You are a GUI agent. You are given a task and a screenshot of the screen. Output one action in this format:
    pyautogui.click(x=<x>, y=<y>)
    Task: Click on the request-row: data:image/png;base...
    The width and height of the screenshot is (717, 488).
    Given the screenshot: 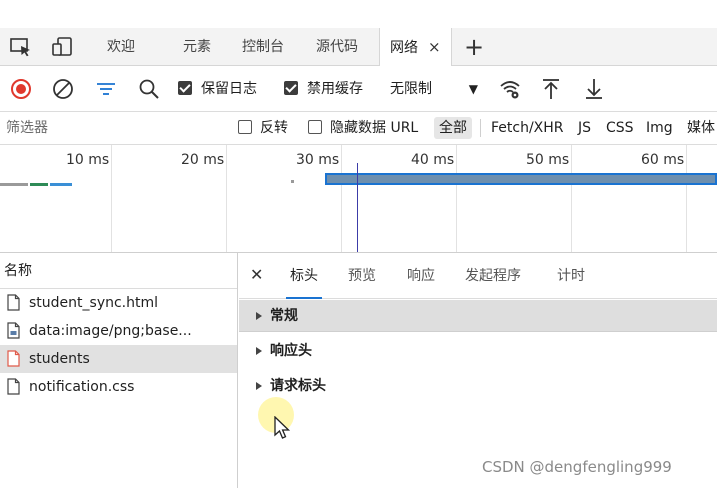 What is the action you would take?
    pyautogui.click(x=118, y=331)
    